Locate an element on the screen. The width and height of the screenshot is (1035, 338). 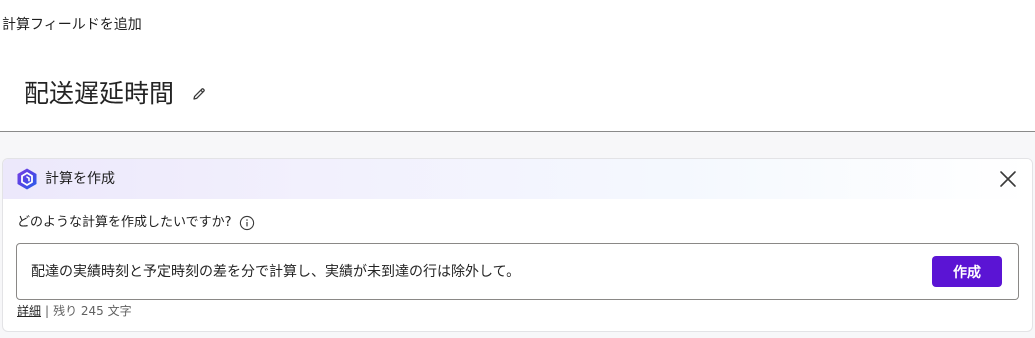
info-icon is located at coordinates (247, 223).